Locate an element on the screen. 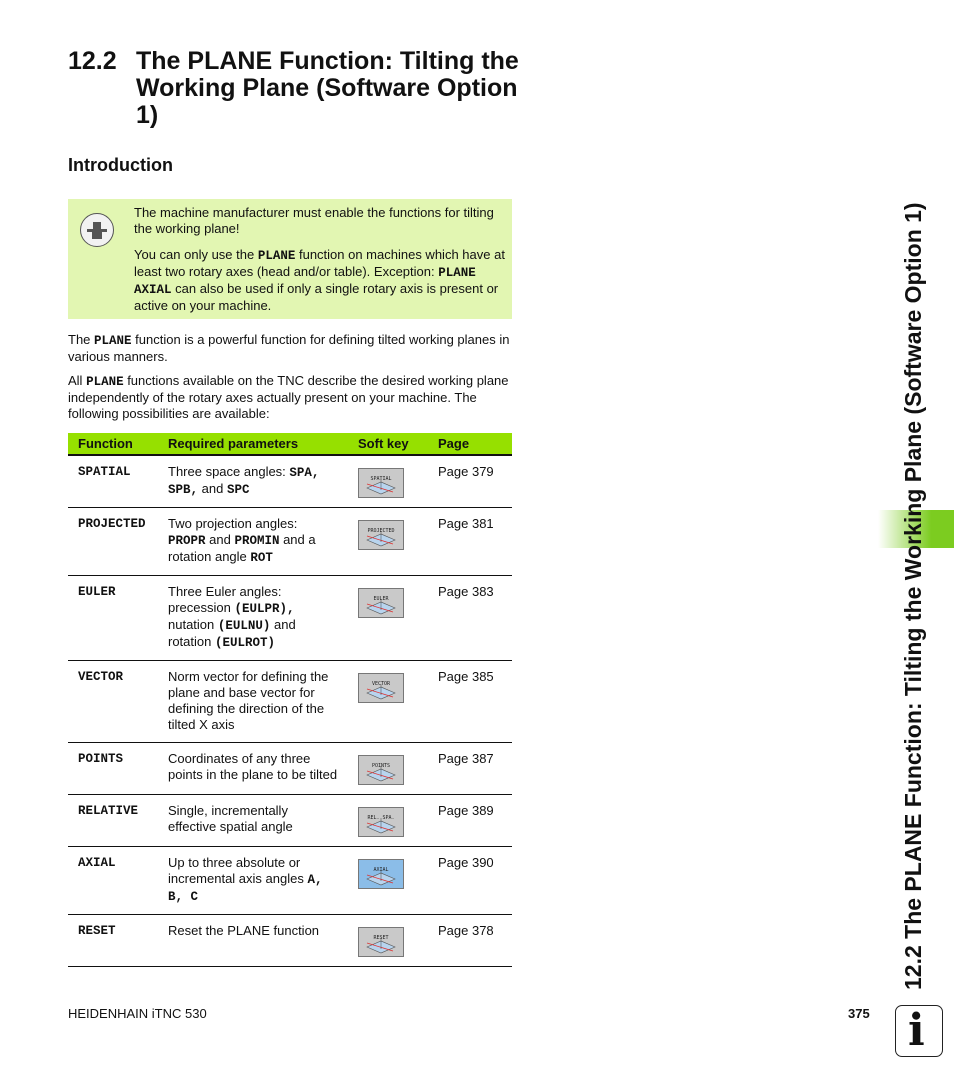 The width and height of the screenshot is (954, 1091). page-reference: Page 390 is located at coordinates (470, 880).